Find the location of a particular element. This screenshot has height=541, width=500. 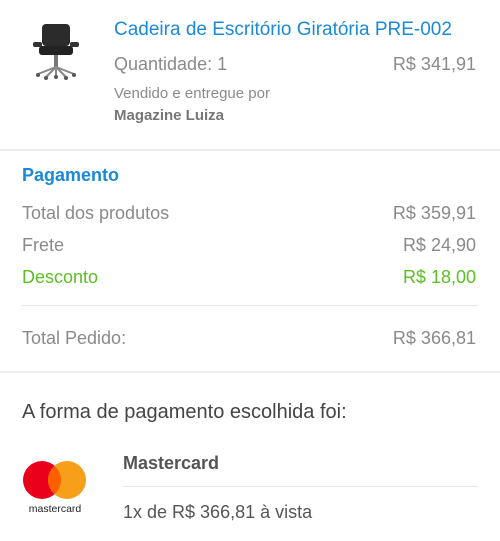

shipping-value: R$ 24,90 is located at coordinates (439, 245).